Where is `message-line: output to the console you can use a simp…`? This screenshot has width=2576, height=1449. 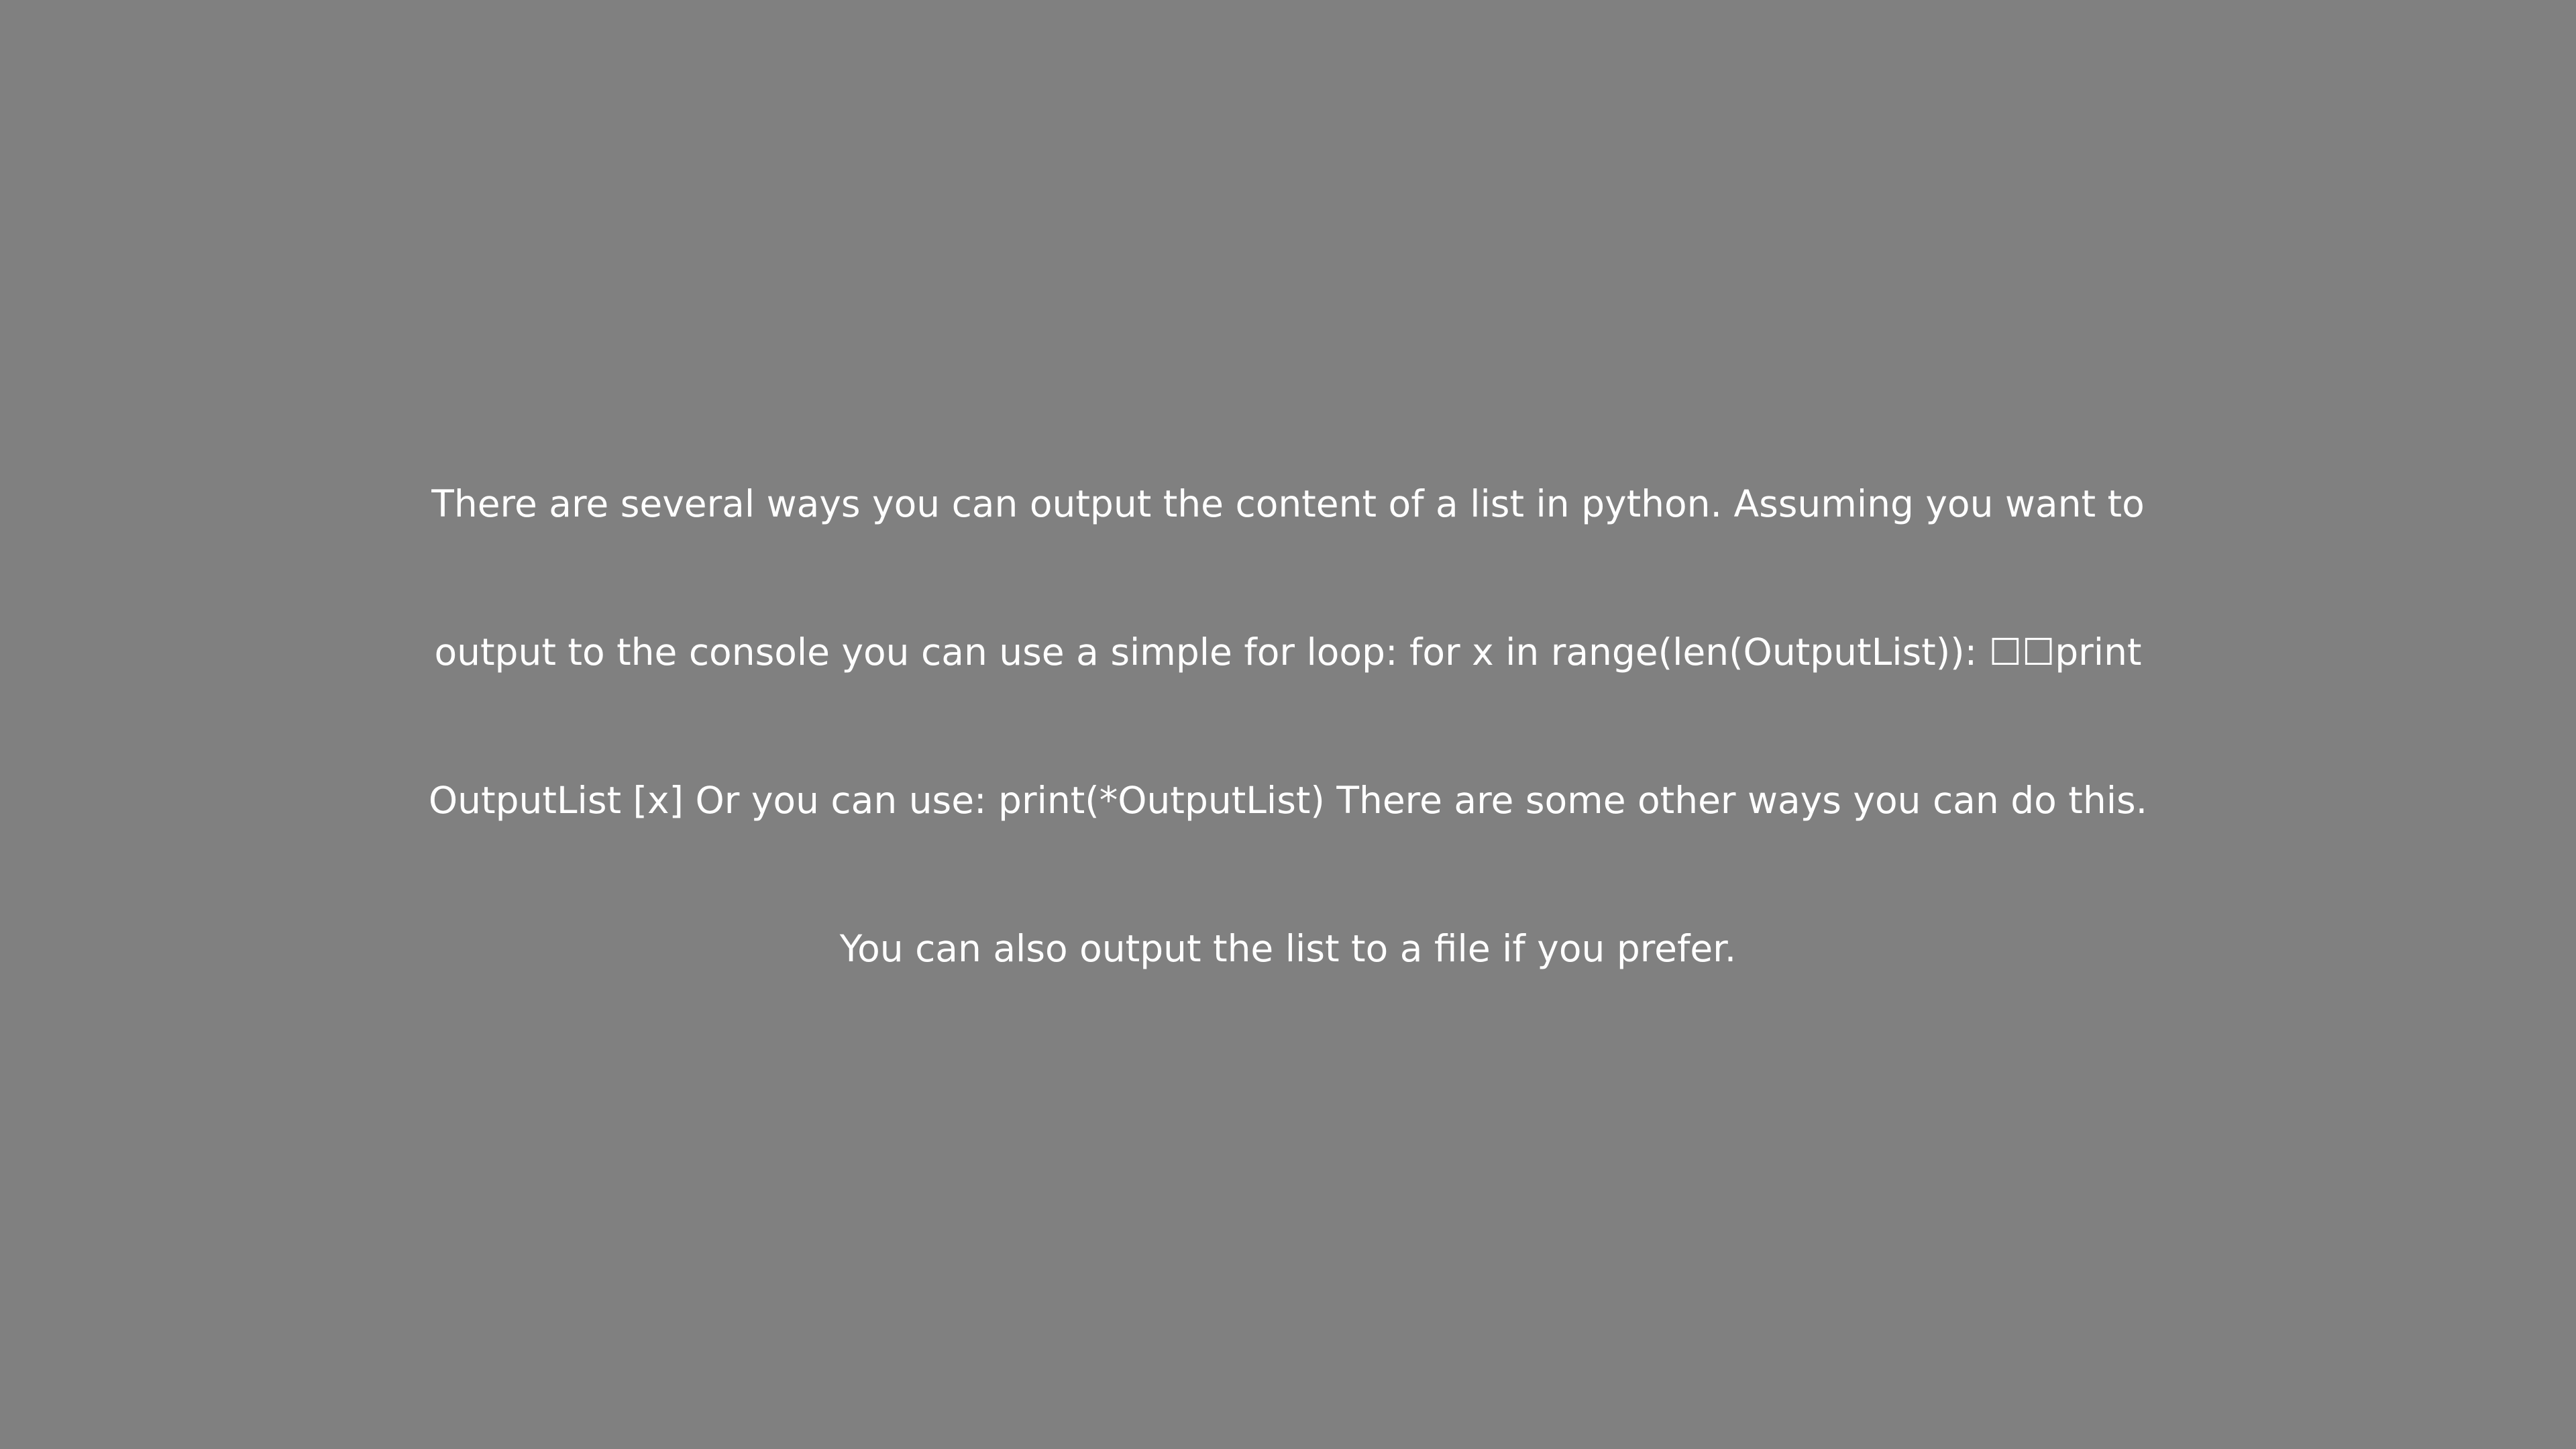
message-line: output to the console you can use a simp… is located at coordinates (1288, 652).